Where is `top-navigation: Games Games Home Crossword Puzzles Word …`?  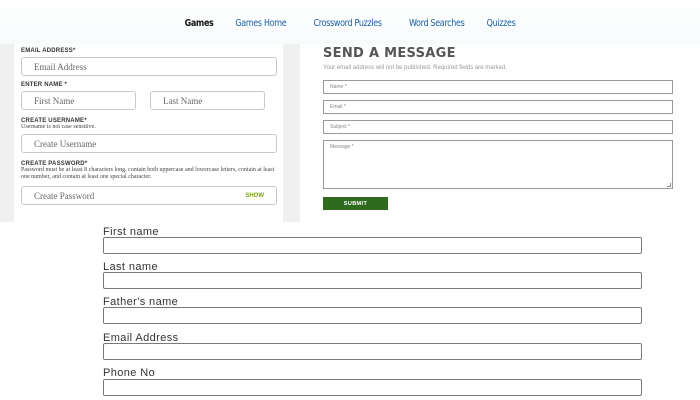
top-navigation: Games Games Home Crossword Puzzles Word … is located at coordinates (350, 22).